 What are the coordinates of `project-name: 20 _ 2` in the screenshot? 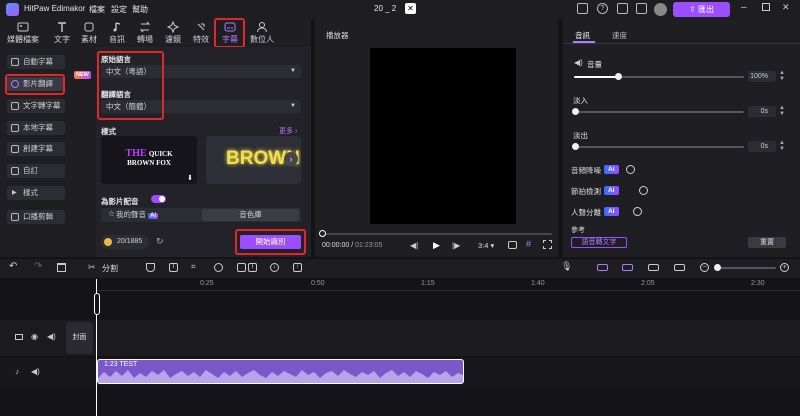 It's located at (385, 8).